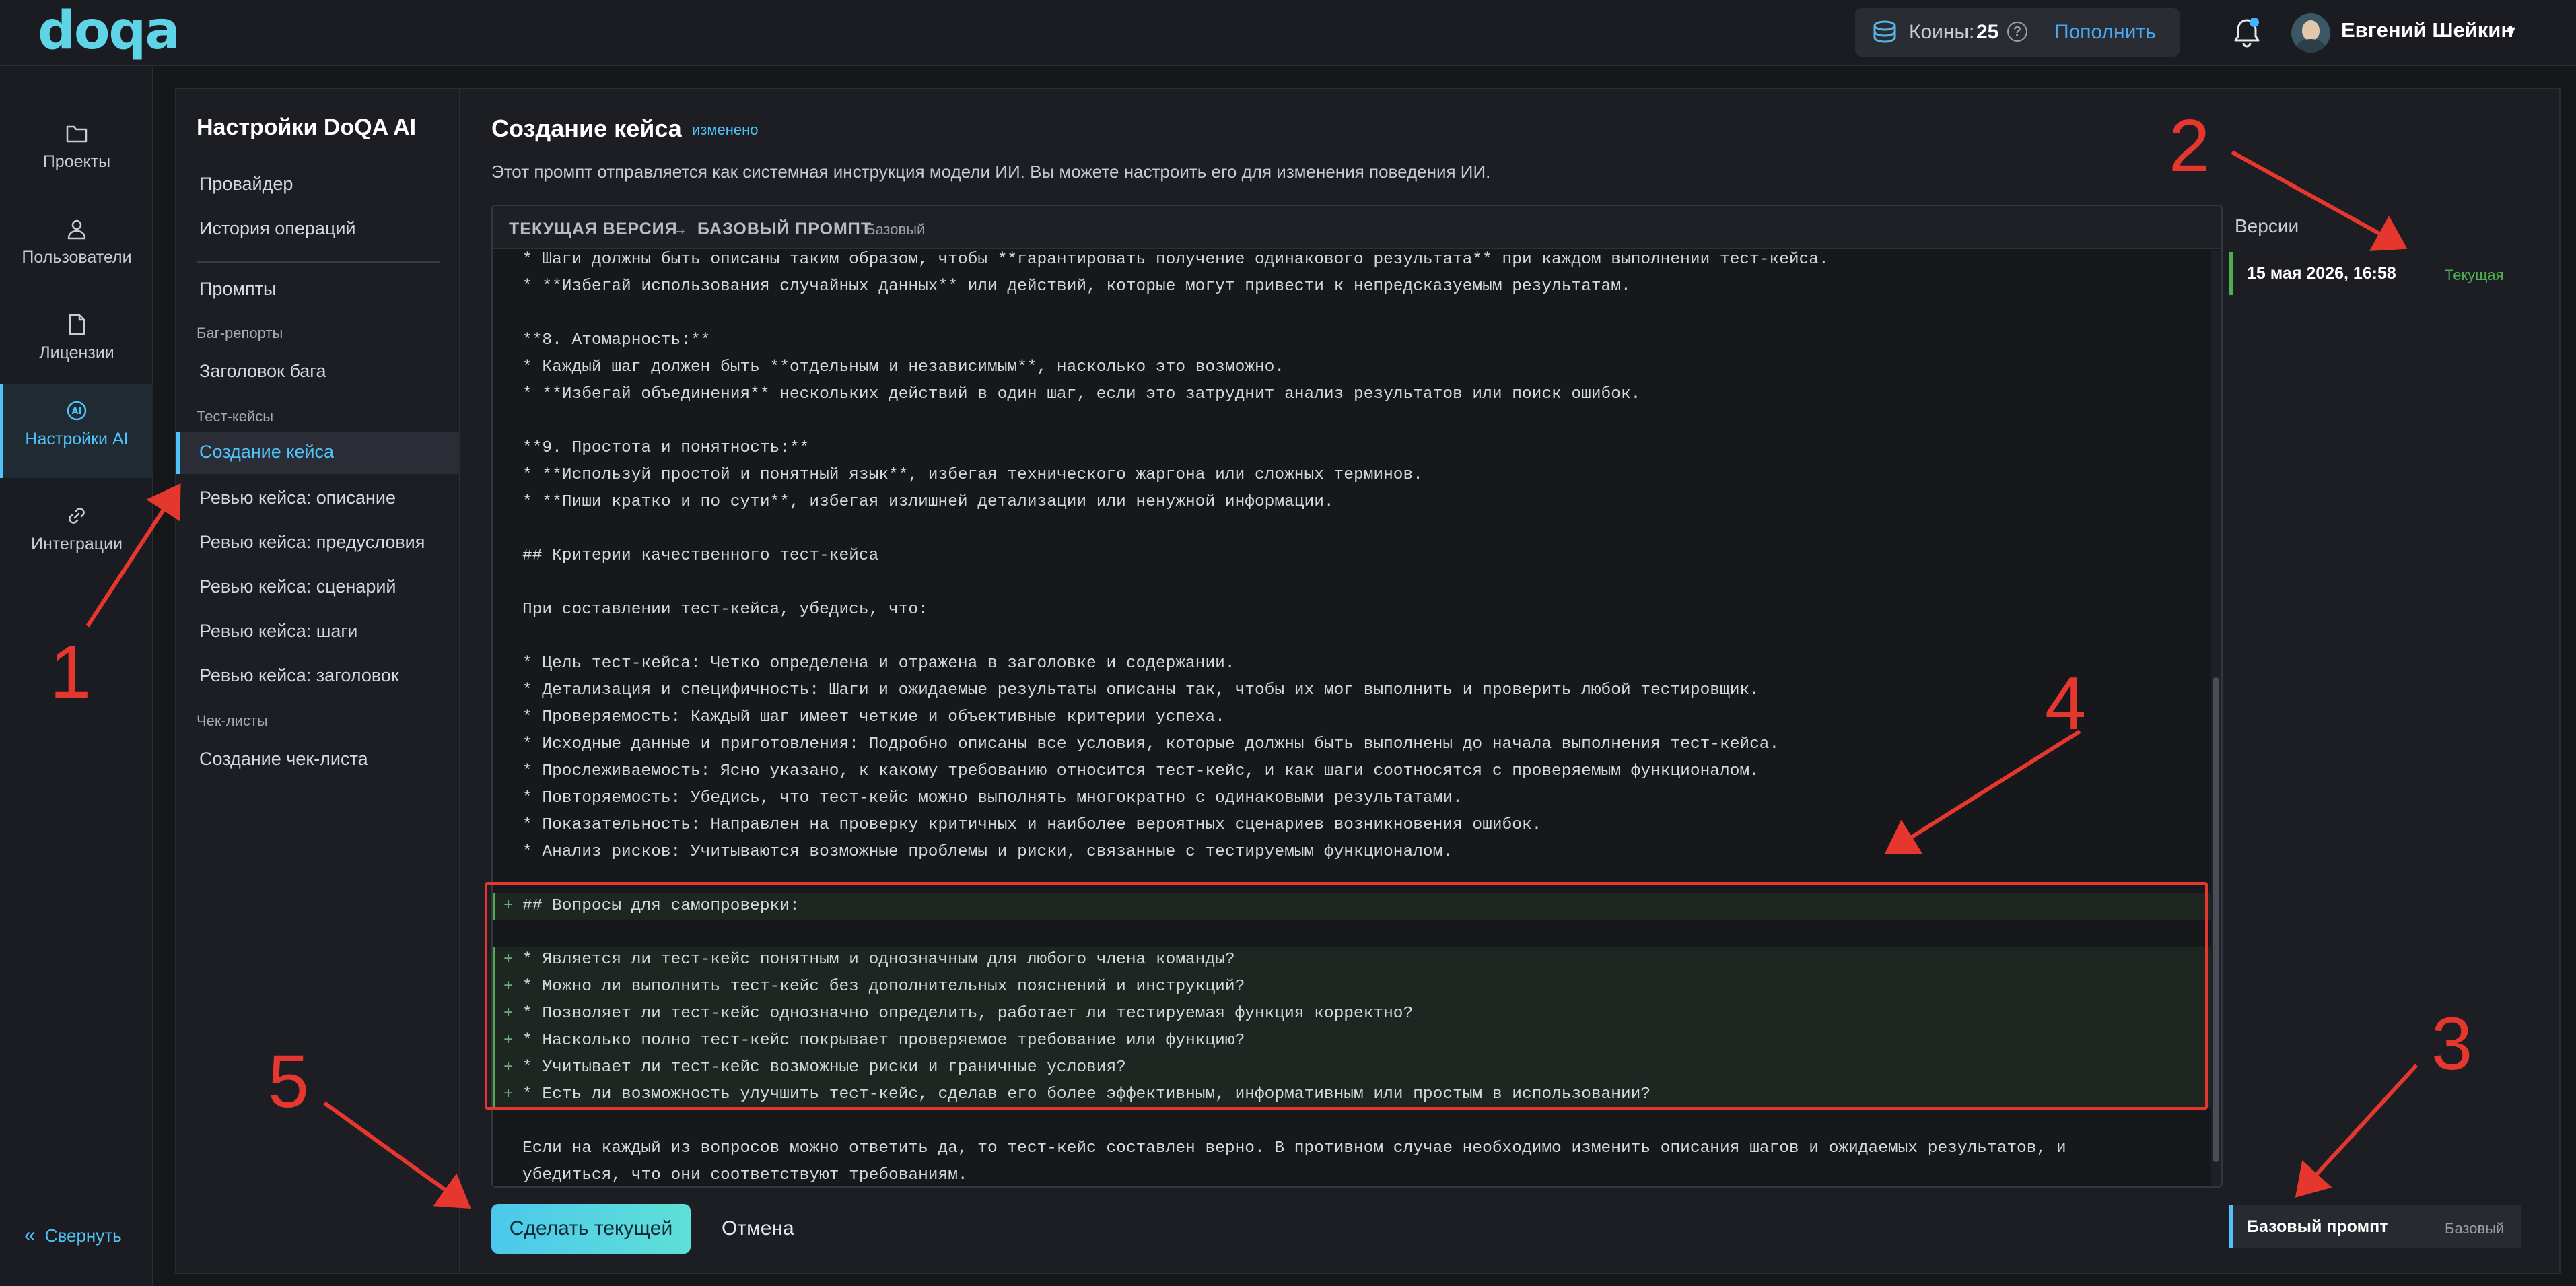 Image resolution: width=2576 pixels, height=1286 pixels. I want to click on base-prompt-item-tag: Базовый, so click(2475, 1229).